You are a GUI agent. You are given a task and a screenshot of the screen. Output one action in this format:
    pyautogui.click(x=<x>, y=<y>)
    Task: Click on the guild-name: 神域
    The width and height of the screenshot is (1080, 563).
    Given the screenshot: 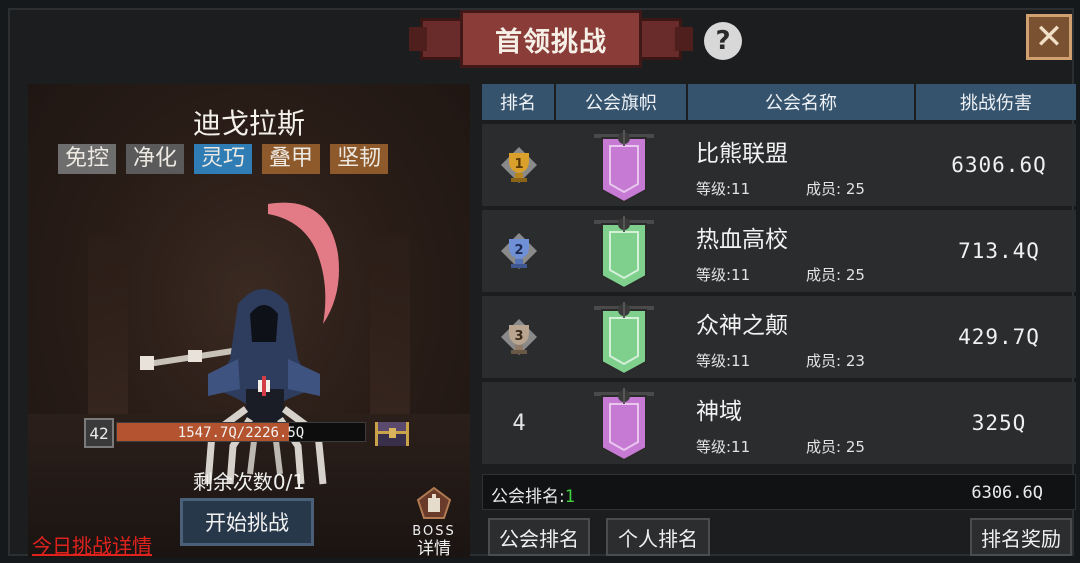 What is the action you would take?
    pyautogui.click(x=719, y=412)
    